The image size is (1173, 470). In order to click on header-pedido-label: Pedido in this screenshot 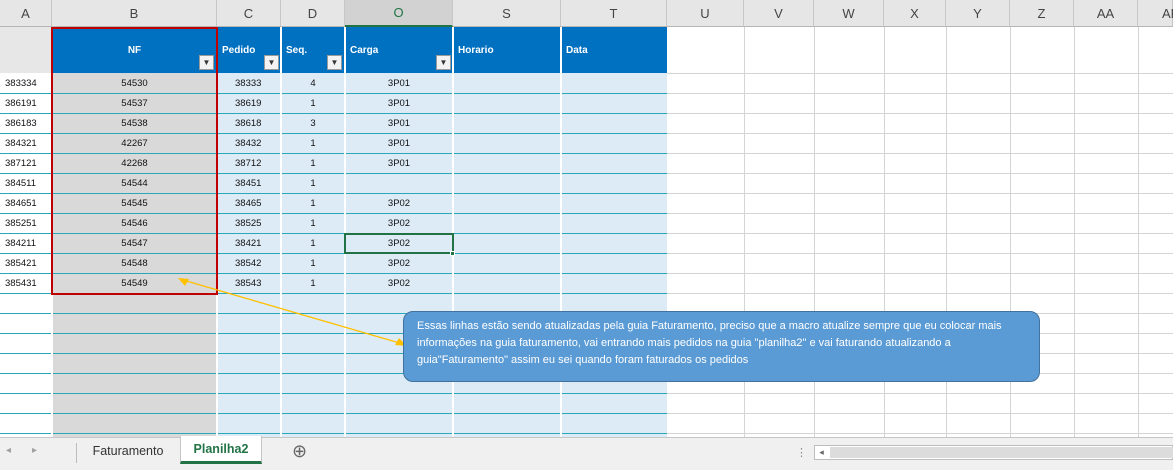, I will do `click(239, 50)`.